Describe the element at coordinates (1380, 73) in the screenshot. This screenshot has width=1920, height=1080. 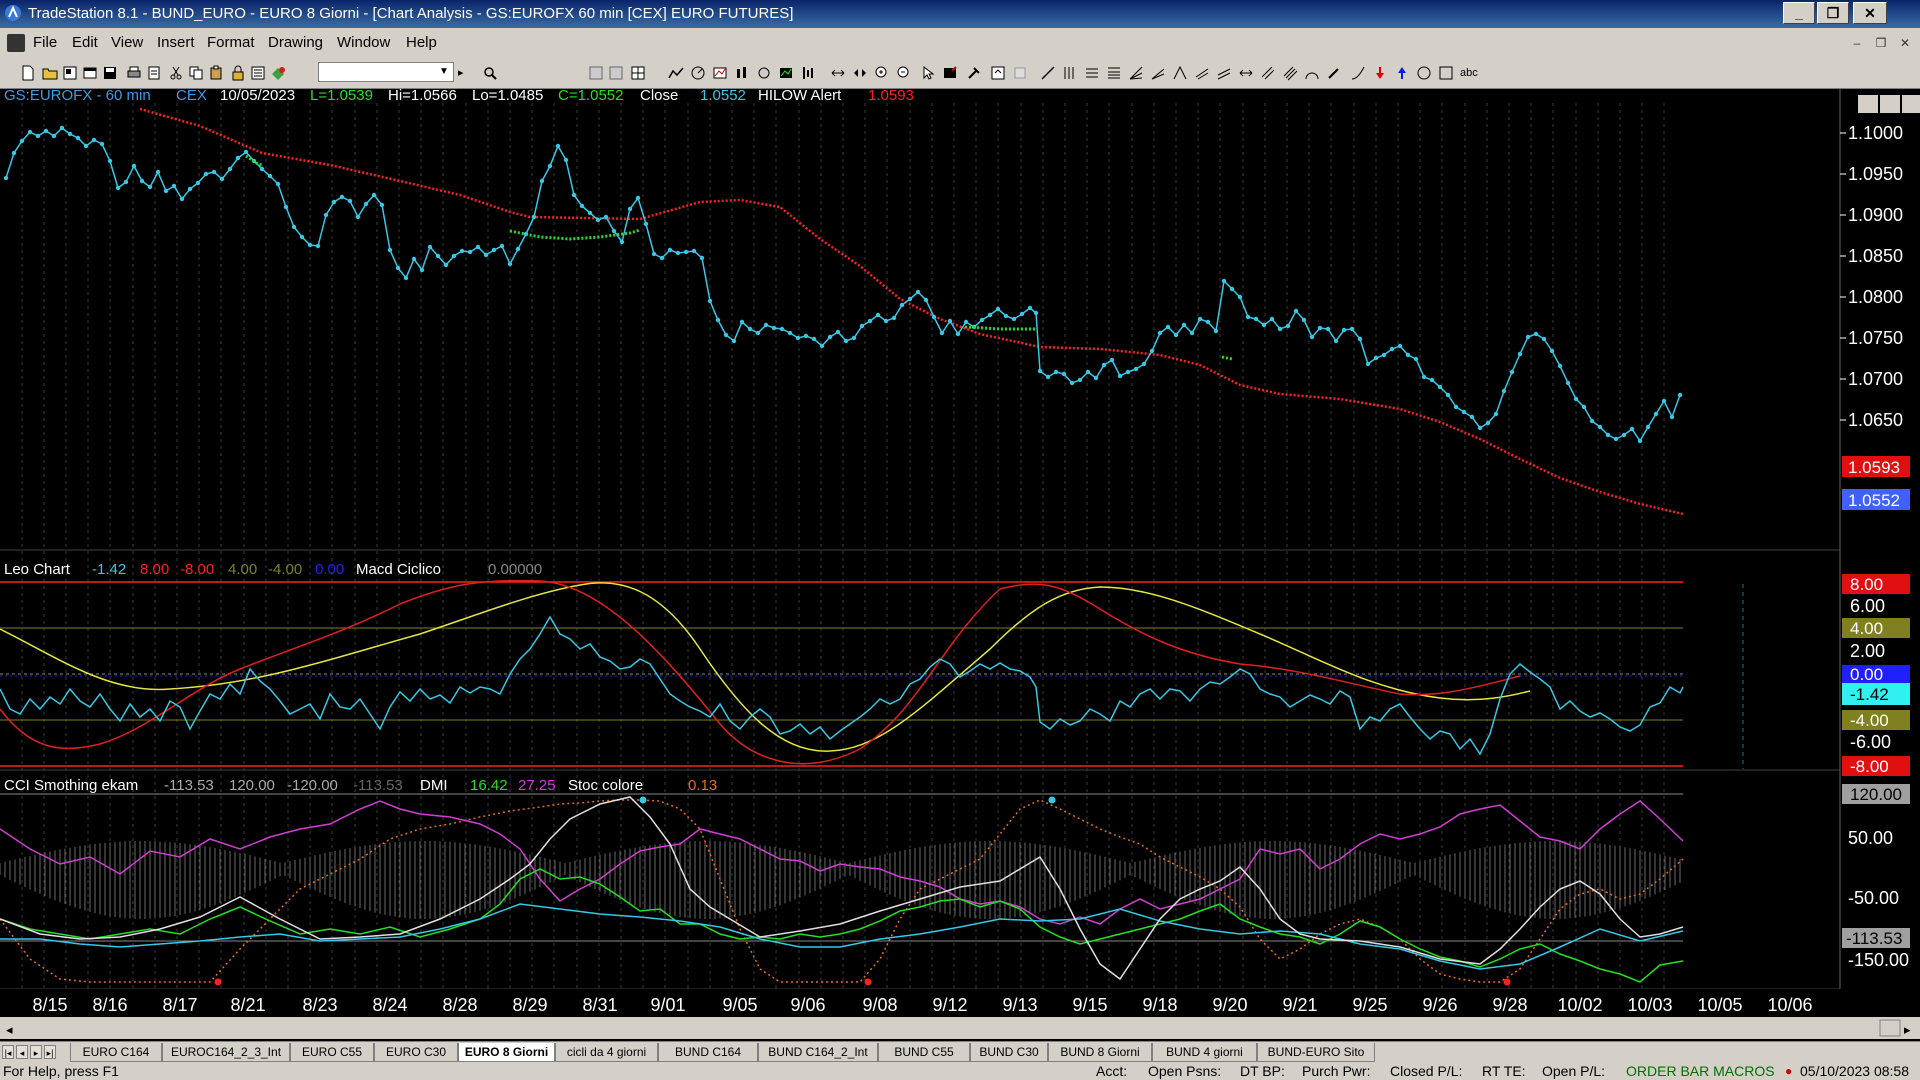
I see `arrow-down-red-icon` at that location.